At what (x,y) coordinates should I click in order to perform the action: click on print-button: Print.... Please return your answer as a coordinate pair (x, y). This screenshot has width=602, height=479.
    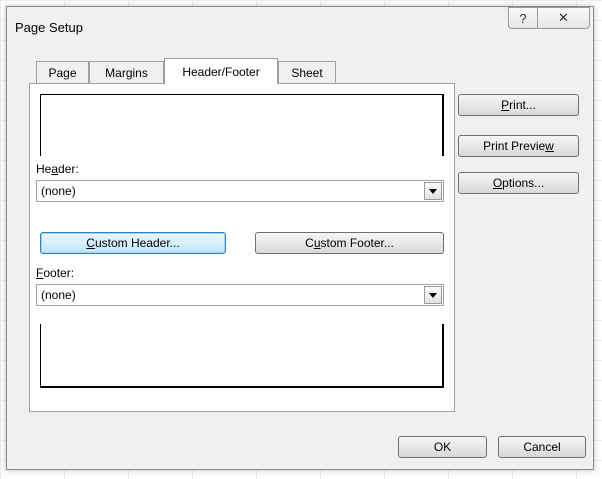
    Looking at the image, I should click on (518, 105).